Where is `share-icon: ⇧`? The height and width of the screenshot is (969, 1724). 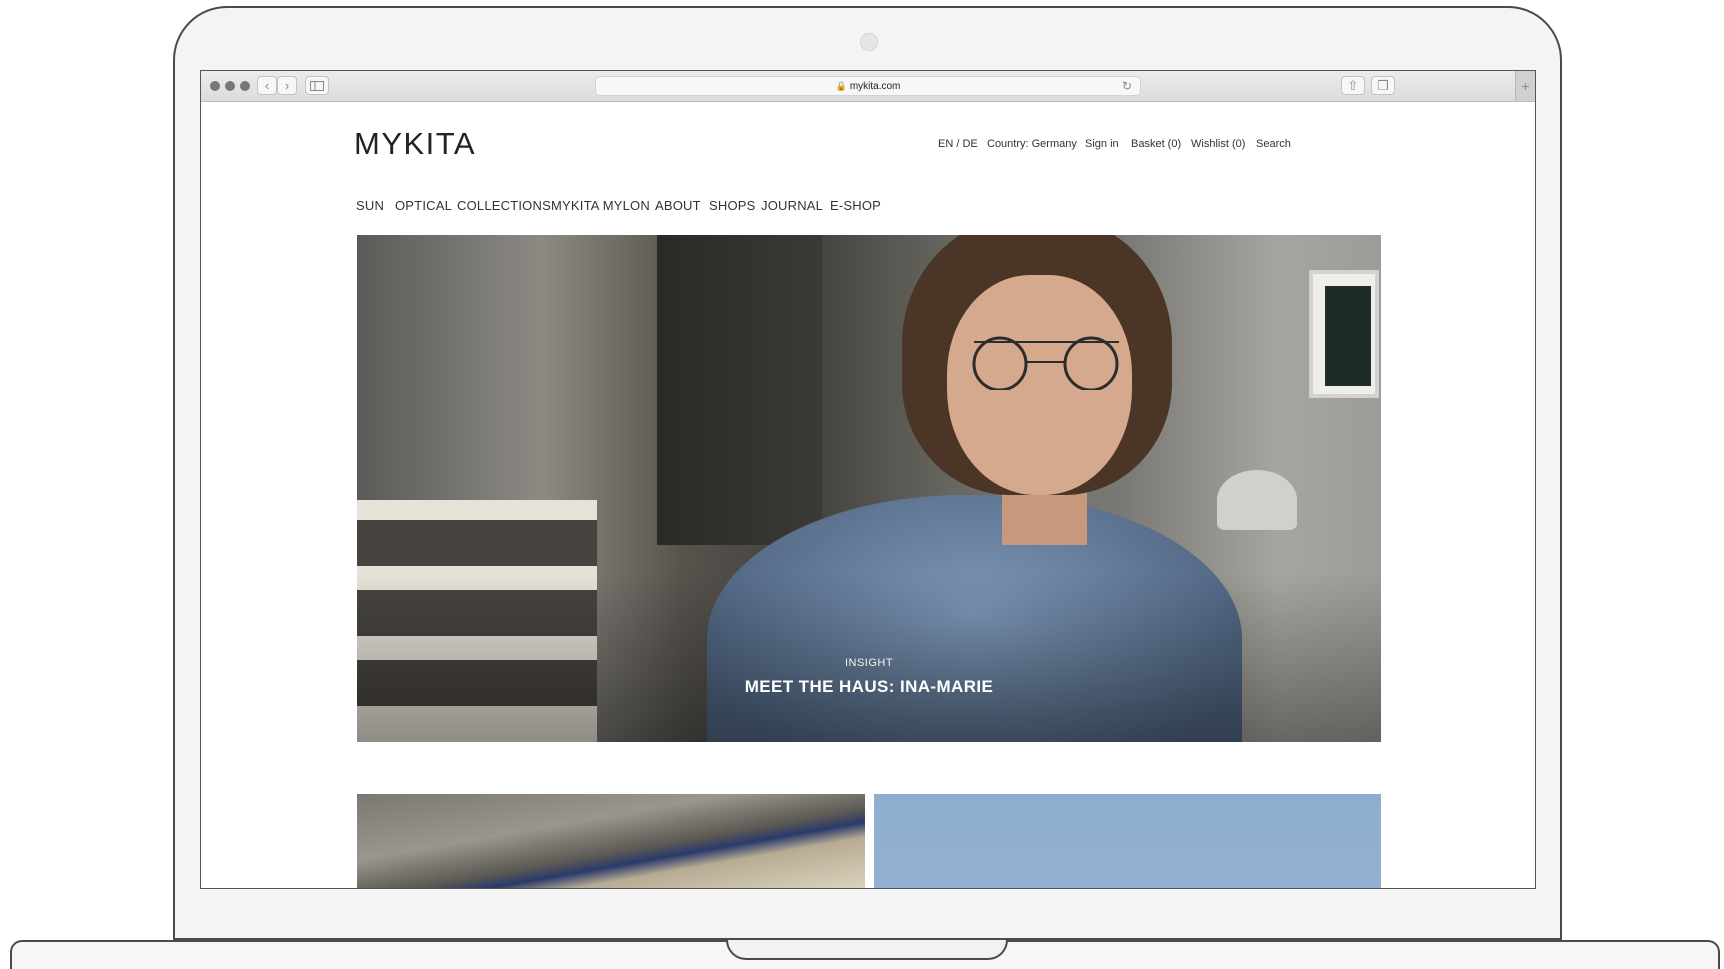
share-icon: ⇧ is located at coordinates (1353, 85).